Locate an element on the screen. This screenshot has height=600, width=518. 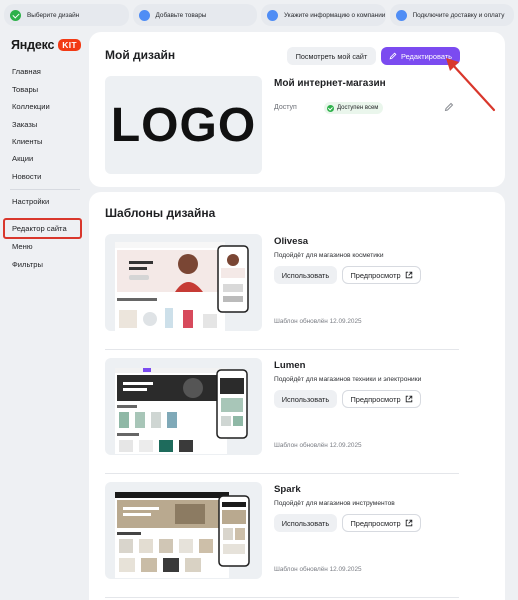
logo-preview: LOGO is located at coordinates (183, 125).